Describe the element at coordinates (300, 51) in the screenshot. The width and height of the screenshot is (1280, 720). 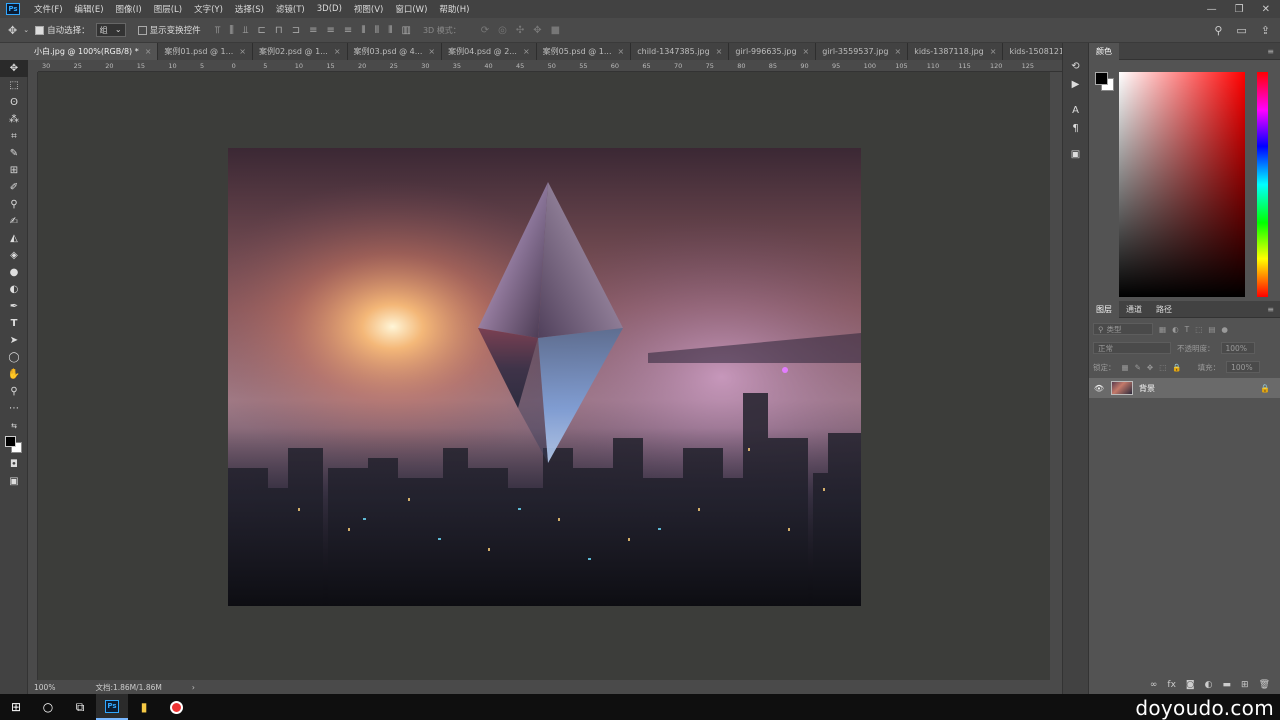
I see `document-tab: 案例02.psd @ 1... ×` at that location.